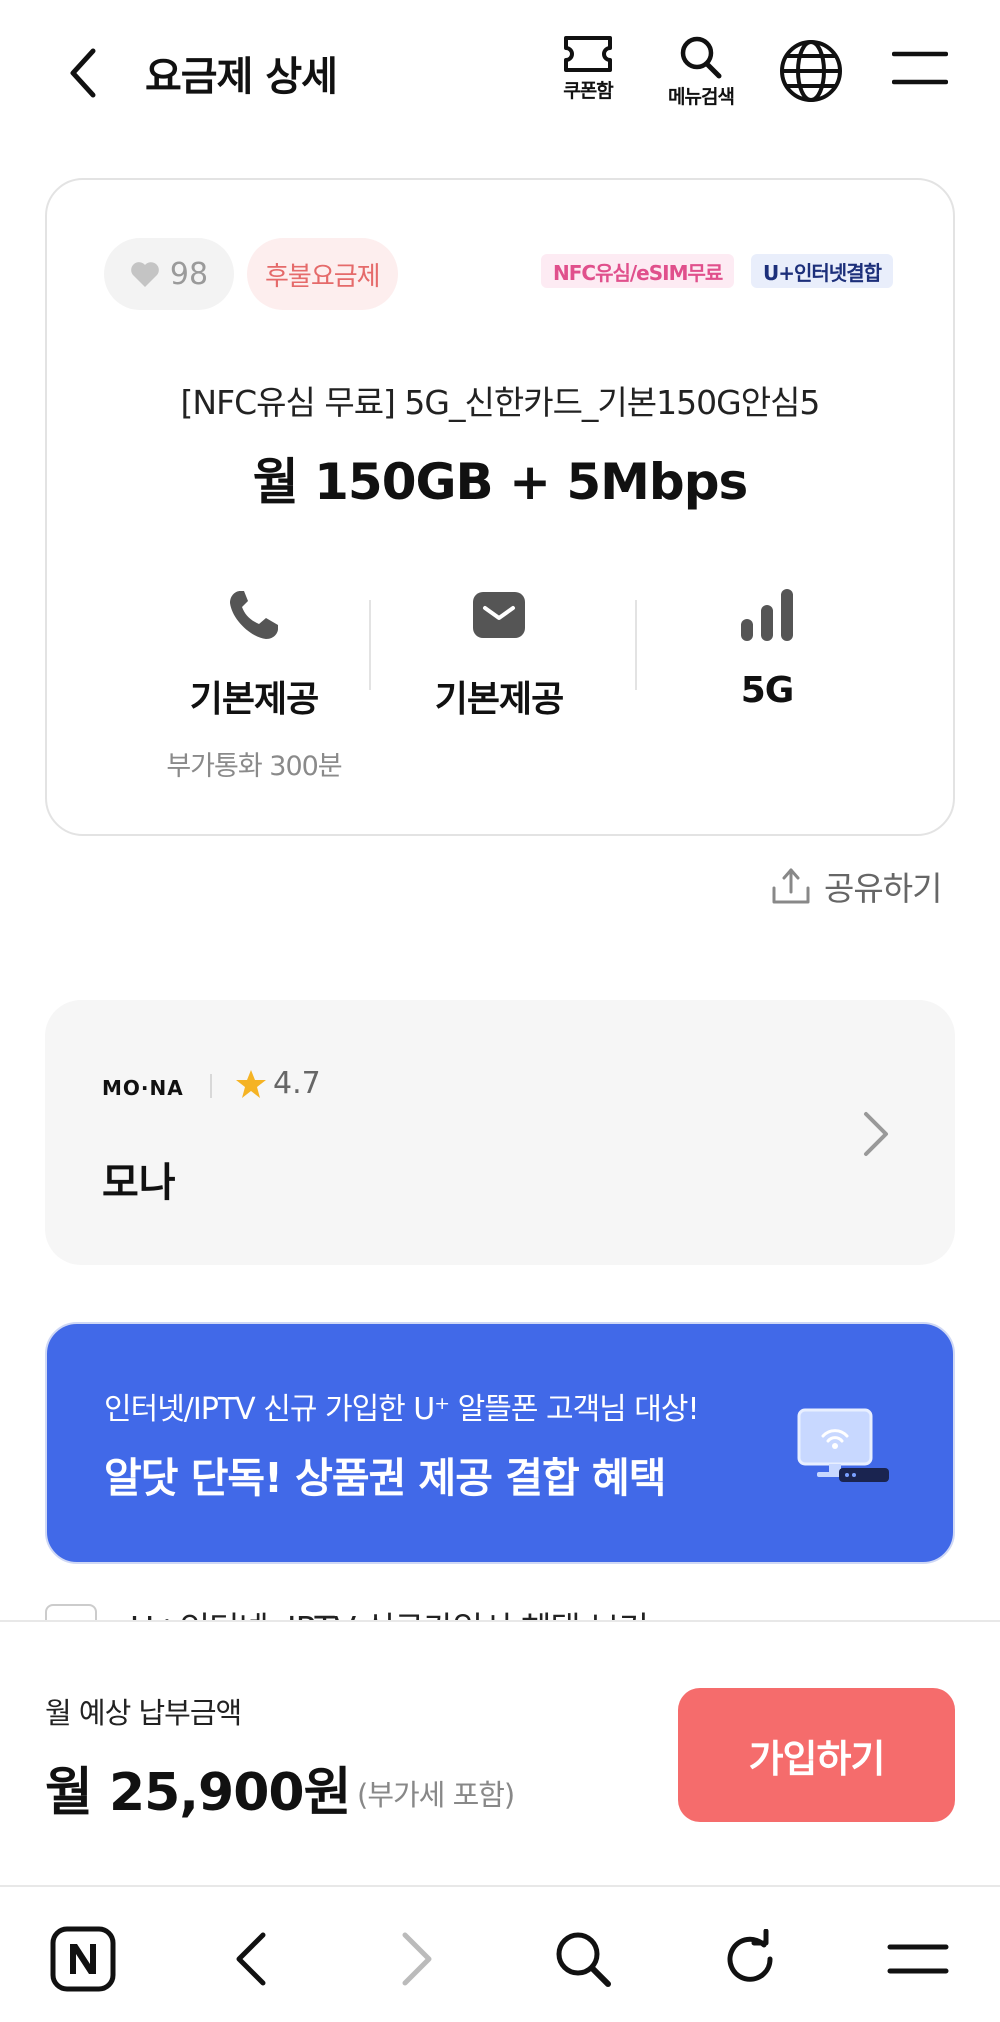 The height and width of the screenshot is (2022, 1000). What do you see at coordinates (500, 1752) in the screenshot?
I see `purchase-bar: 월 예상 납부금액 월 25,900원 (부가세 포함) 가입하기` at bounding box center [500, 1752].